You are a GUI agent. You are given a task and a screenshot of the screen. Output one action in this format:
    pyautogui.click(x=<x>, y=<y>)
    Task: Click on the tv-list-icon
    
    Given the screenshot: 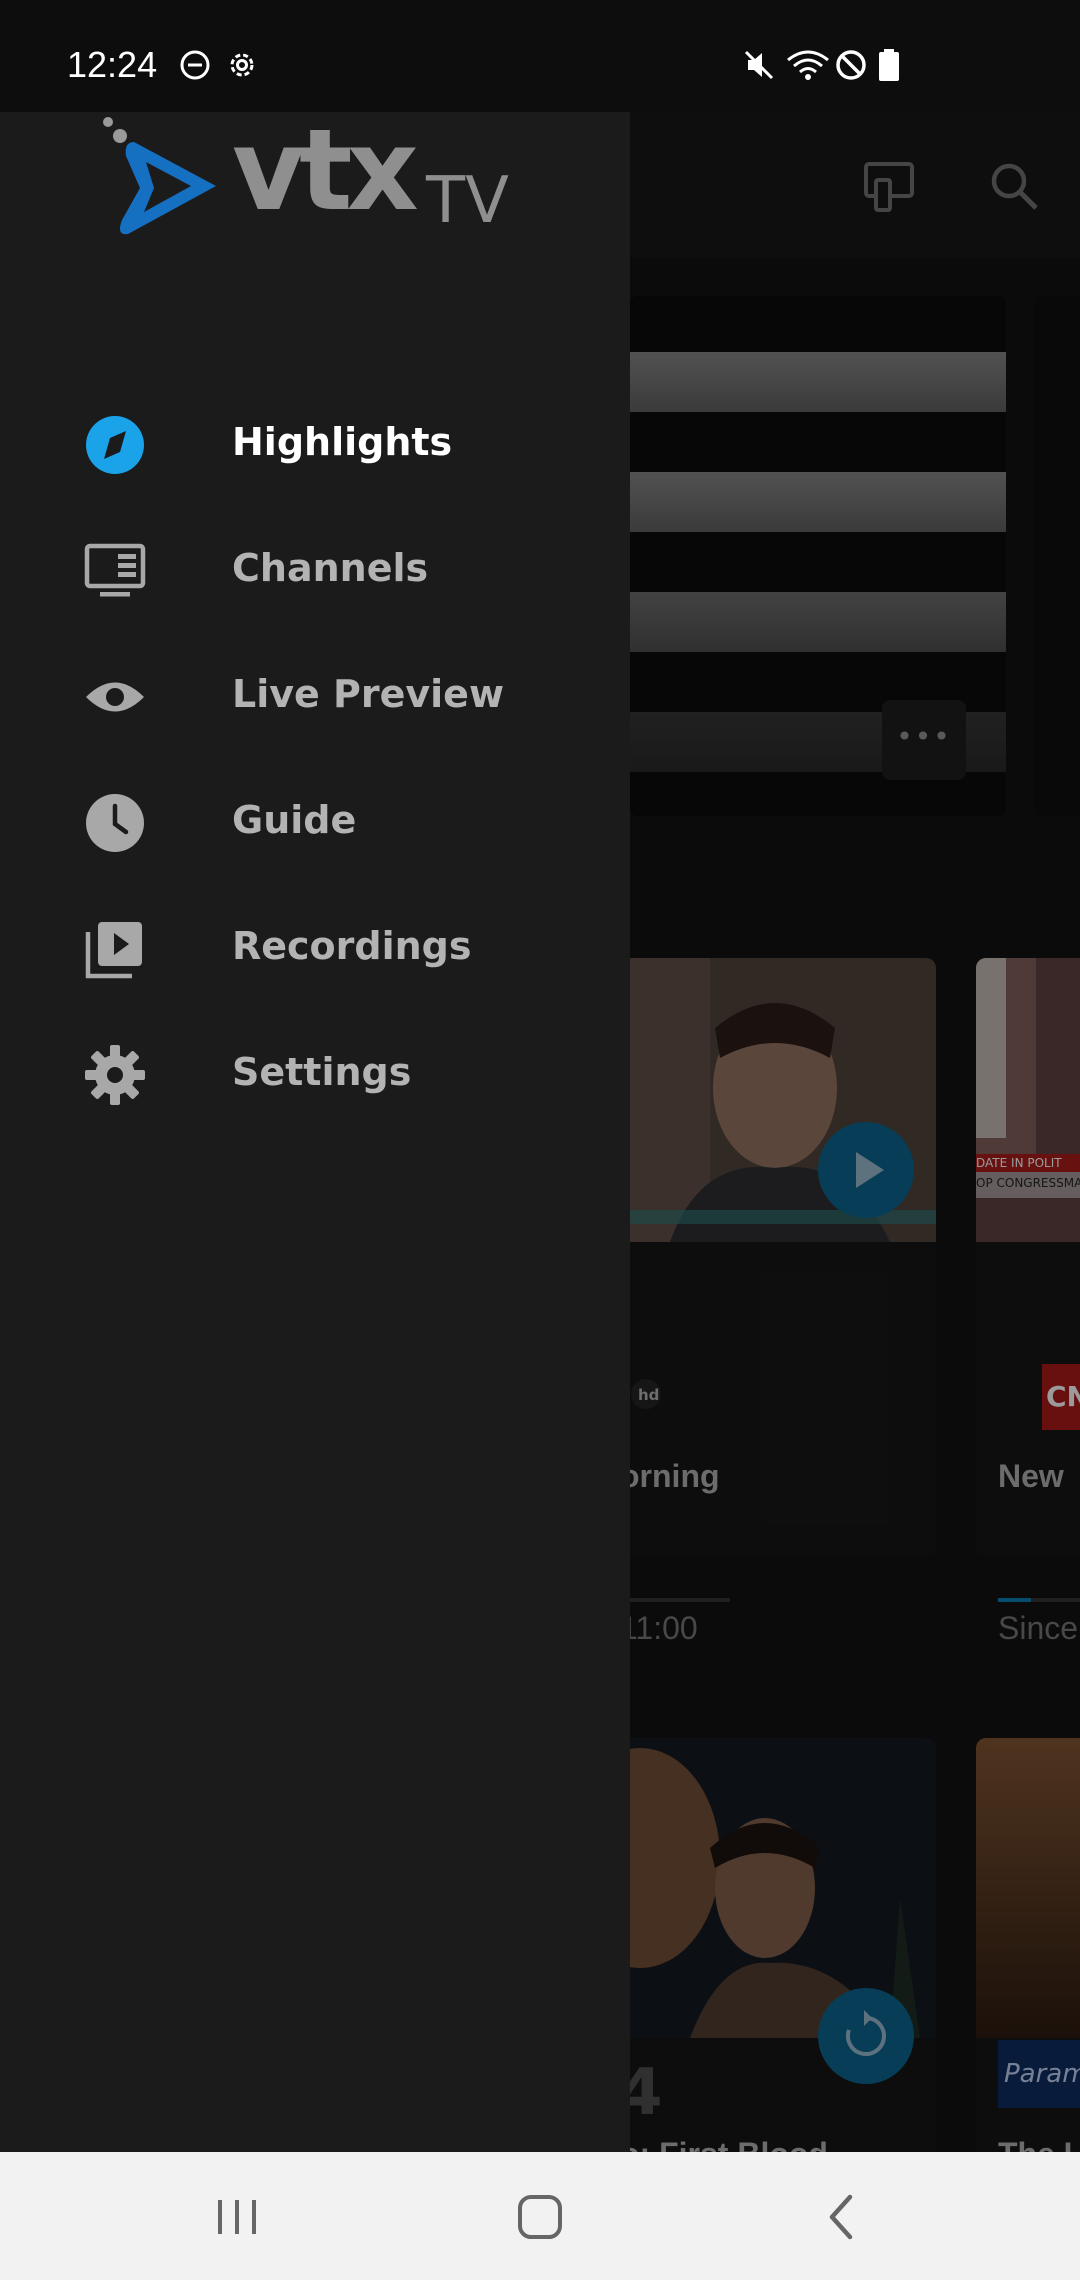 What is the action you would take?
    pyautogui.click(x=115, y=570)
    